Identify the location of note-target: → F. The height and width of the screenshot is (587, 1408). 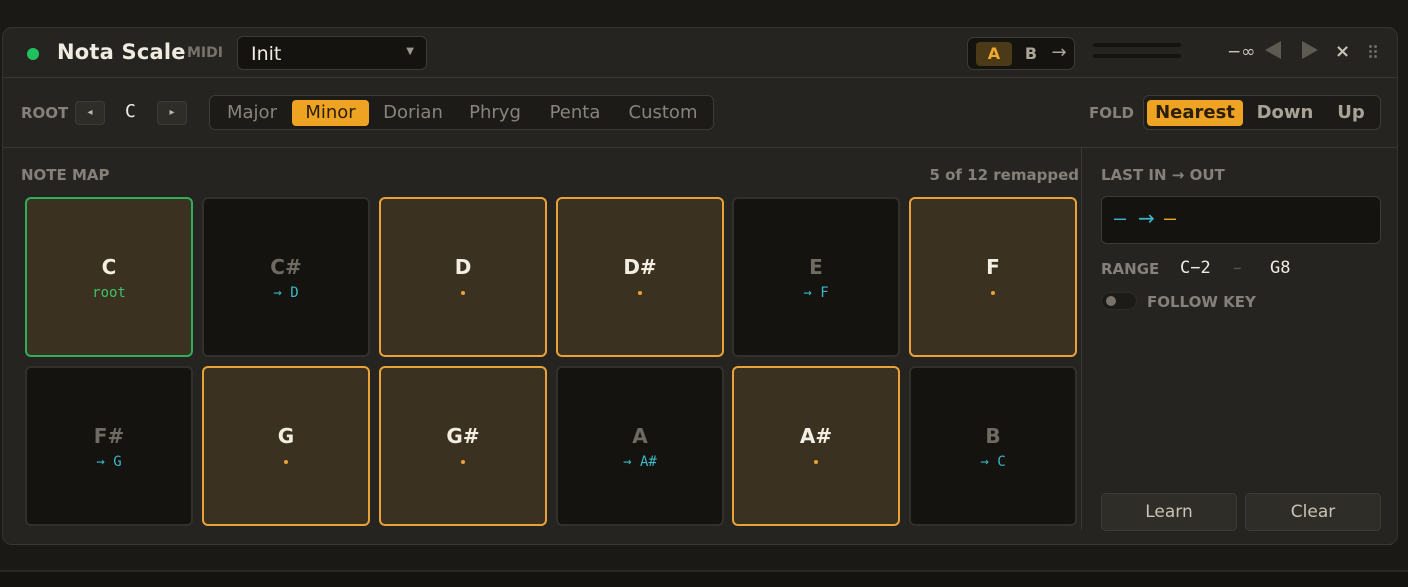
(816, 293).